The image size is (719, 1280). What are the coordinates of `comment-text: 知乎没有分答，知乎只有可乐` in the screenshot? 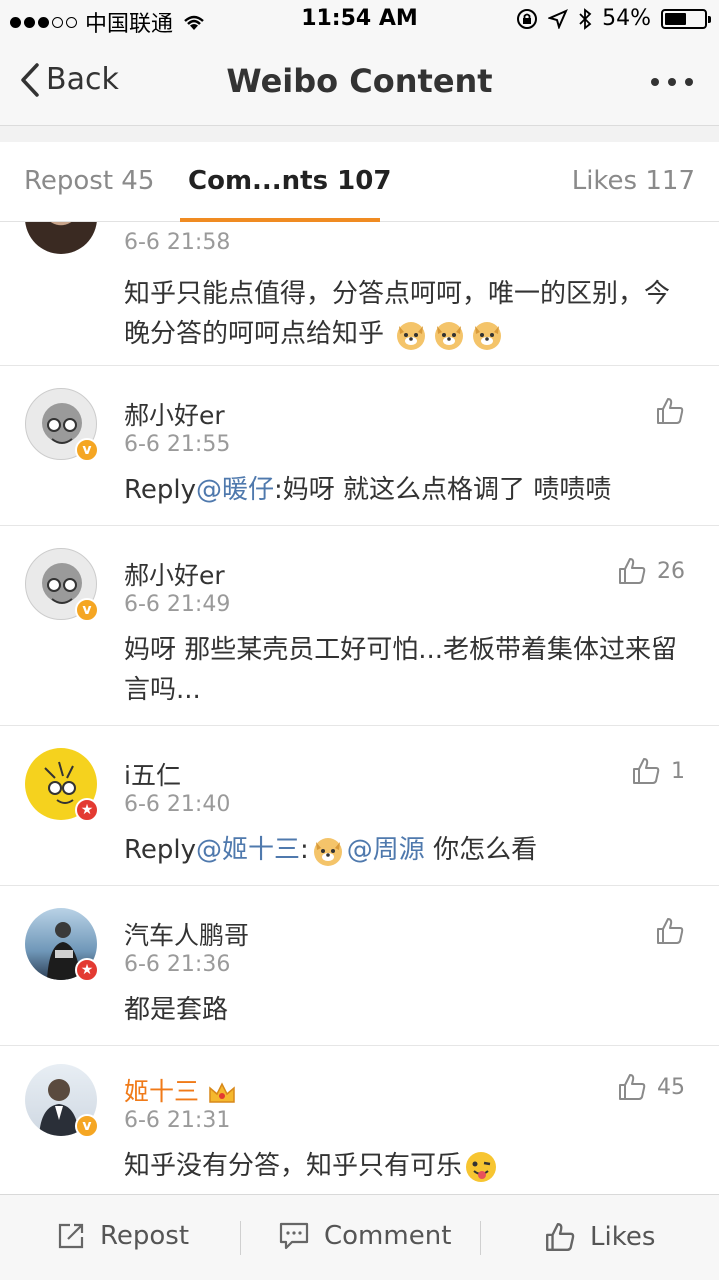 It's located at (404, 1166).